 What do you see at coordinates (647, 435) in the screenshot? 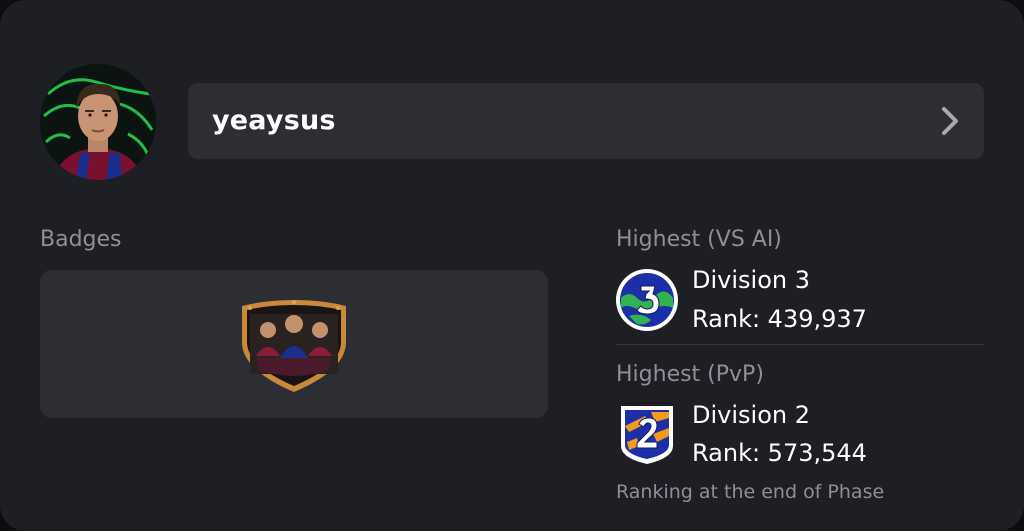
I see `division-2-pvp-icon` at bounding box center [647, 435].